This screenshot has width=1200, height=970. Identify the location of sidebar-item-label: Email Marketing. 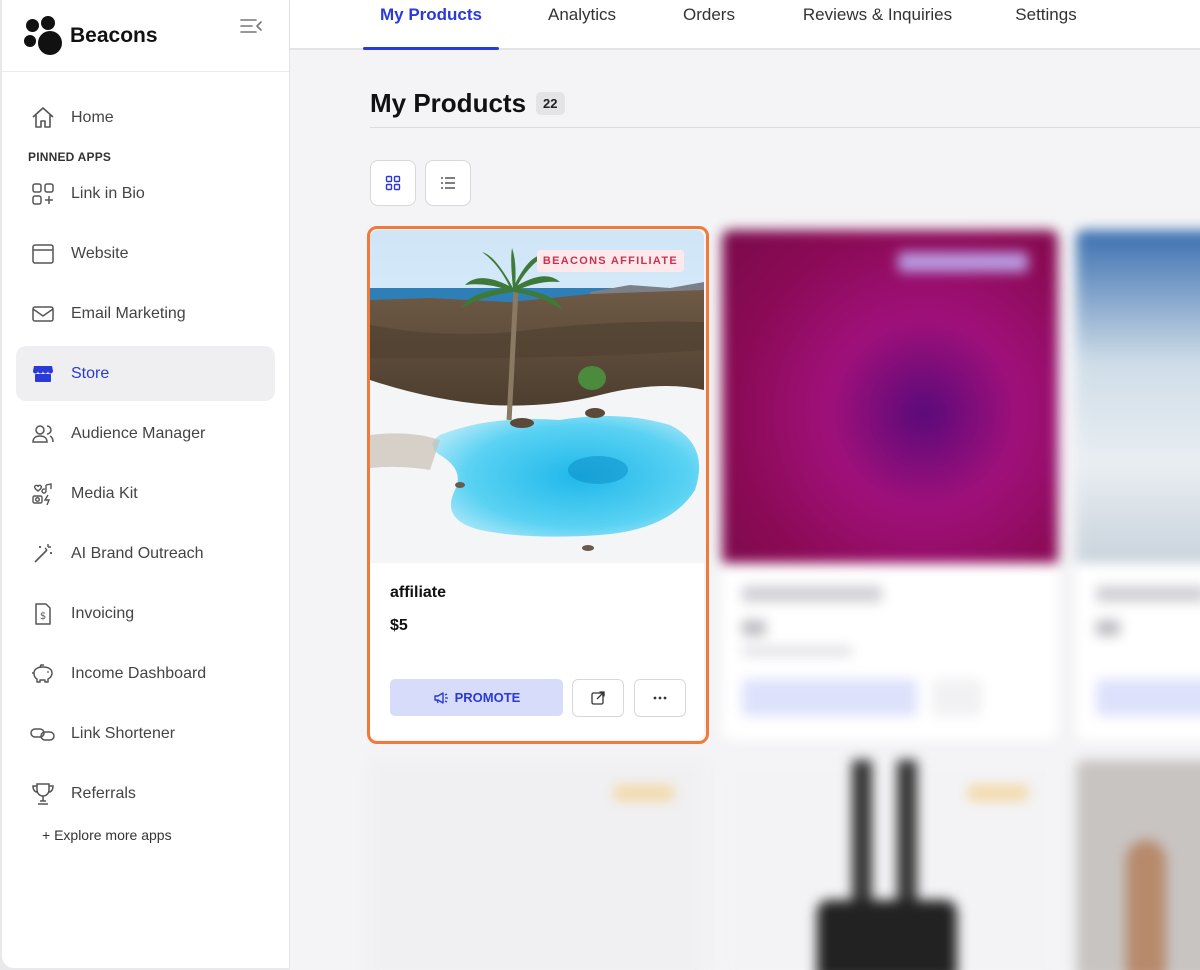
(128, 313).